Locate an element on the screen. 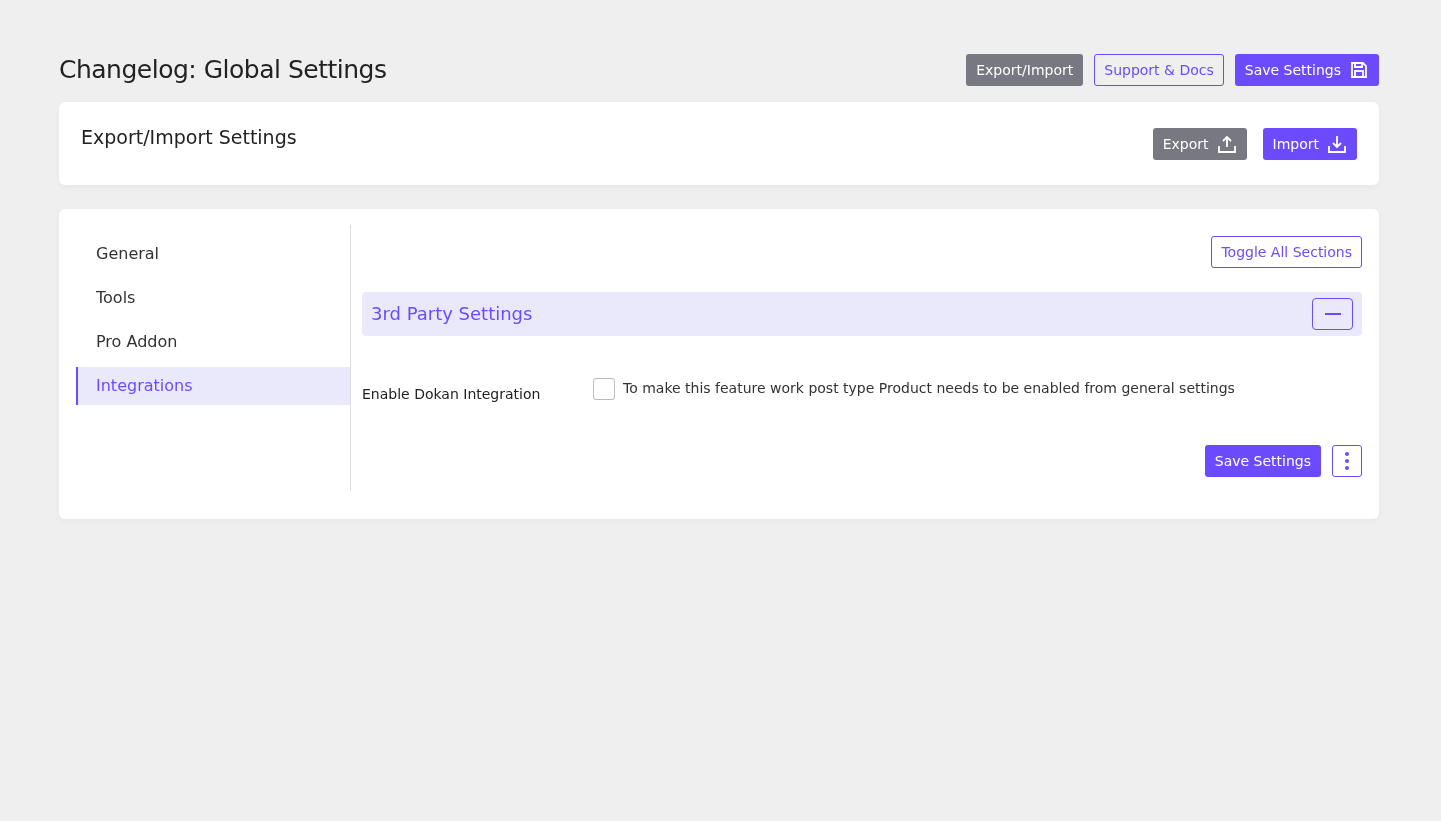  page-title: Changelog: Global Settings is located at coordinates (223, 70).